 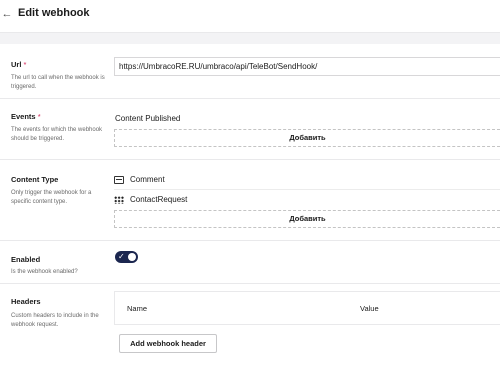 What do you see at coordinates (250, 16) in the screenshot?
I see `page-header: ← Edit webhook` at bounding box center [250, 16].